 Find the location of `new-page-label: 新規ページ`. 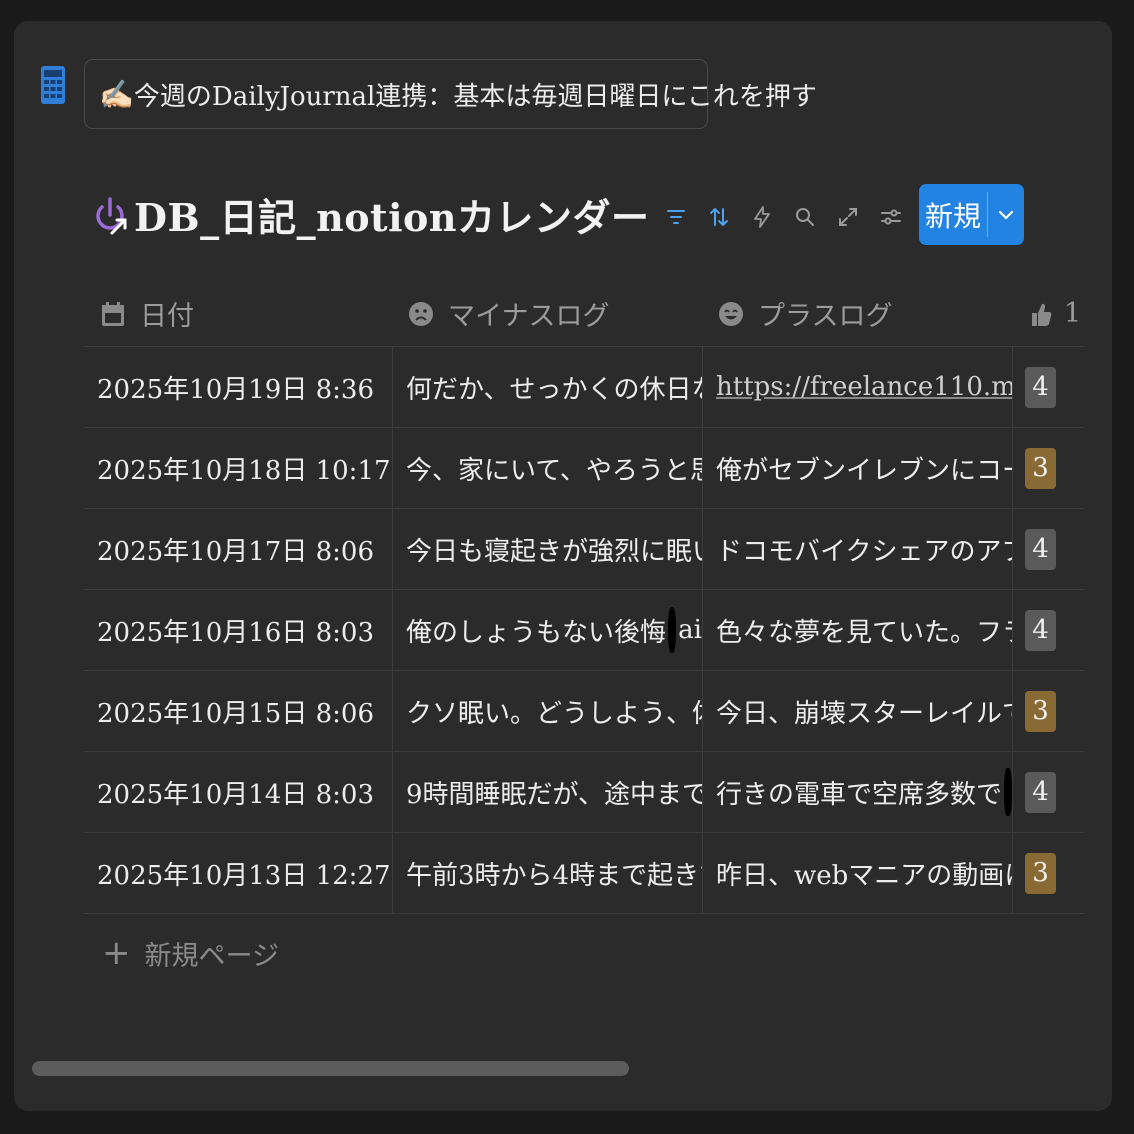

new-page-label: 新規ページ is located at coordinates (211, 956).